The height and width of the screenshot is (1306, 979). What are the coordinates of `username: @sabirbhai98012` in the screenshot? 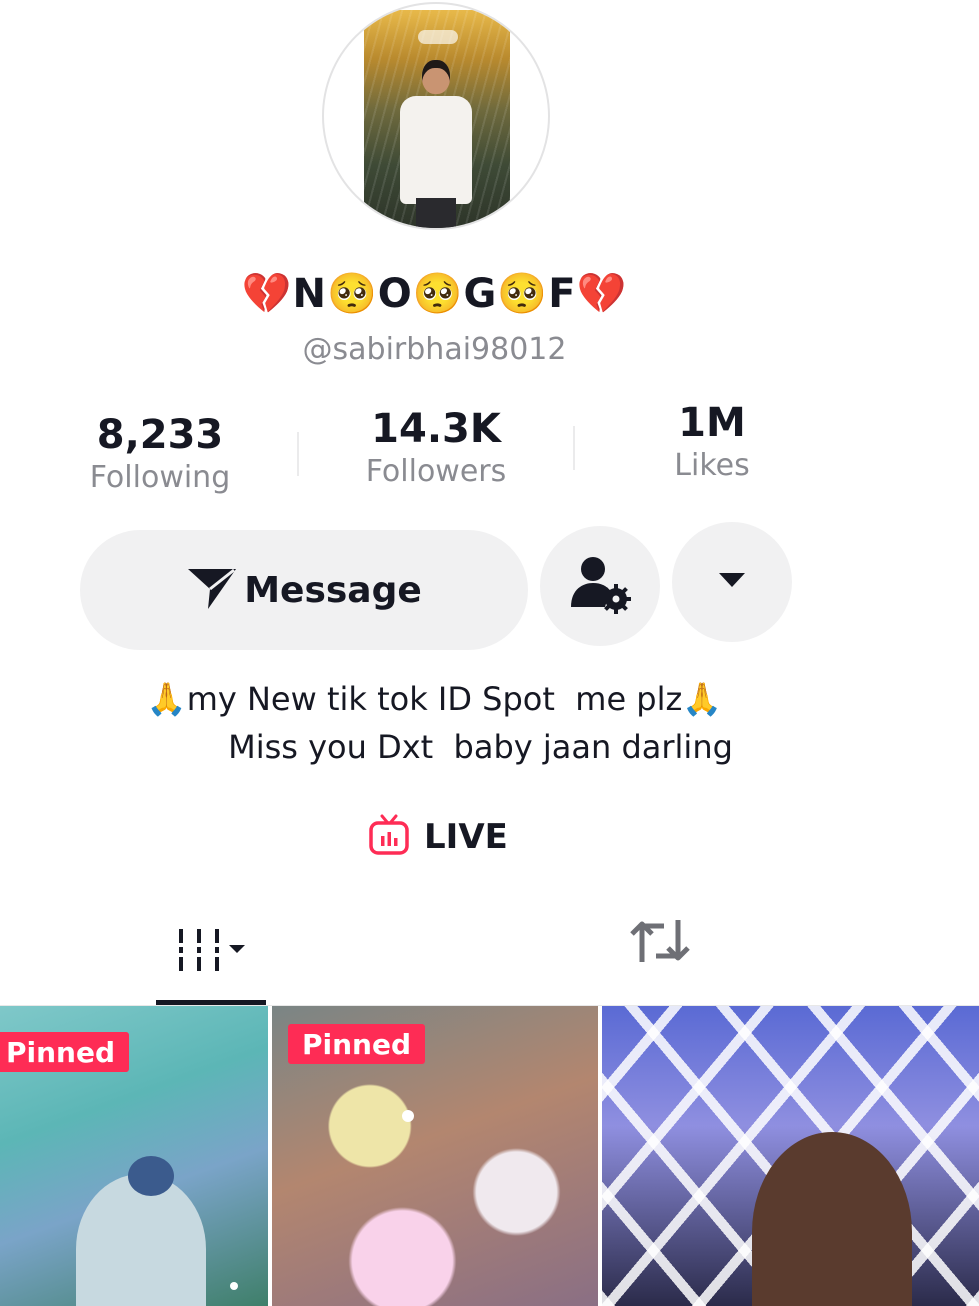 It's located at (434, 349).